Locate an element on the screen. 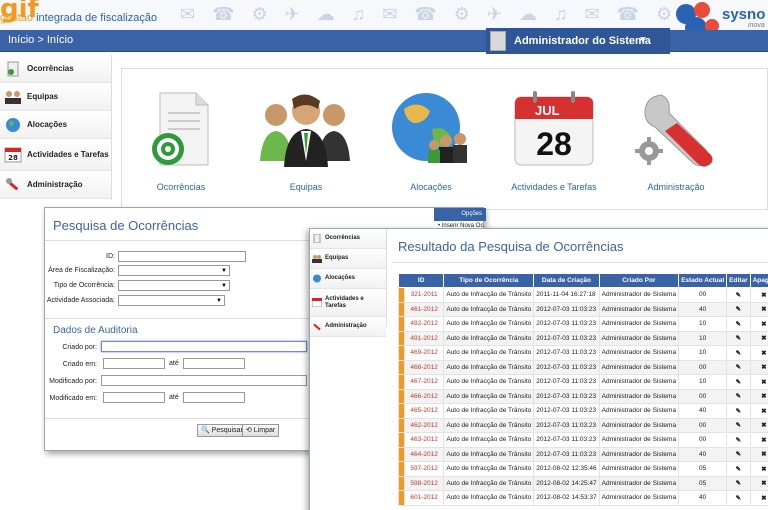  occurrence-id-link: 598-2012 is located at coordinates (424, 483).